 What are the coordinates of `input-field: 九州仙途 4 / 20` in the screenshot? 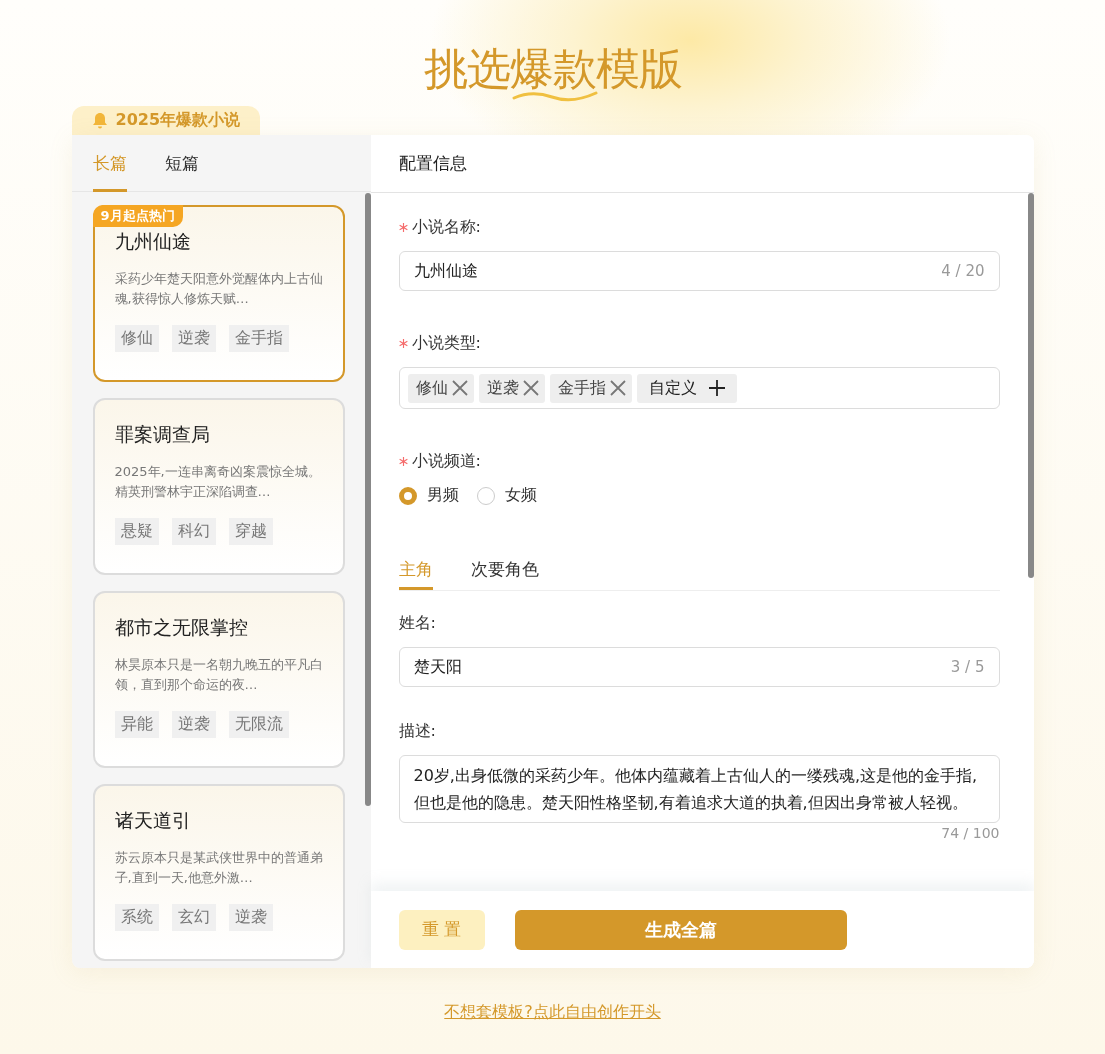 It's located at (699, 271).